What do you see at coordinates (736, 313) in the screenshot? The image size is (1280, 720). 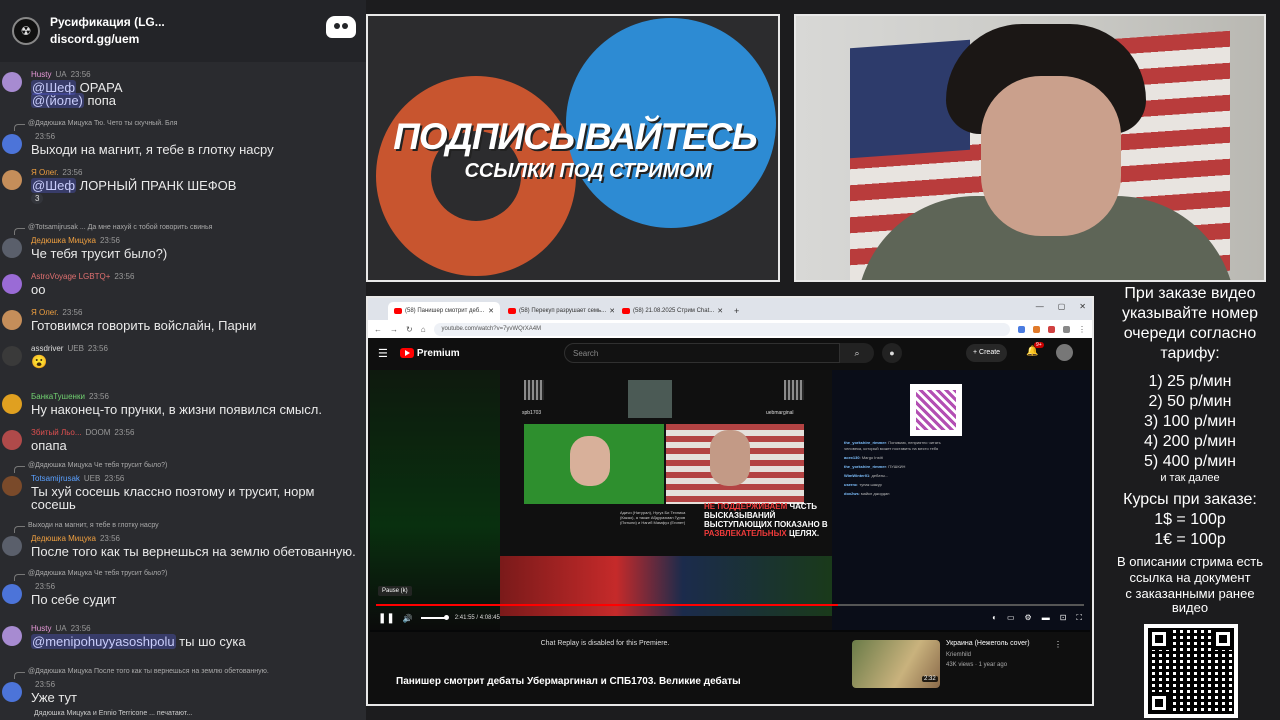 I see `new-tab-button: +` at bounding box center [736, 313].